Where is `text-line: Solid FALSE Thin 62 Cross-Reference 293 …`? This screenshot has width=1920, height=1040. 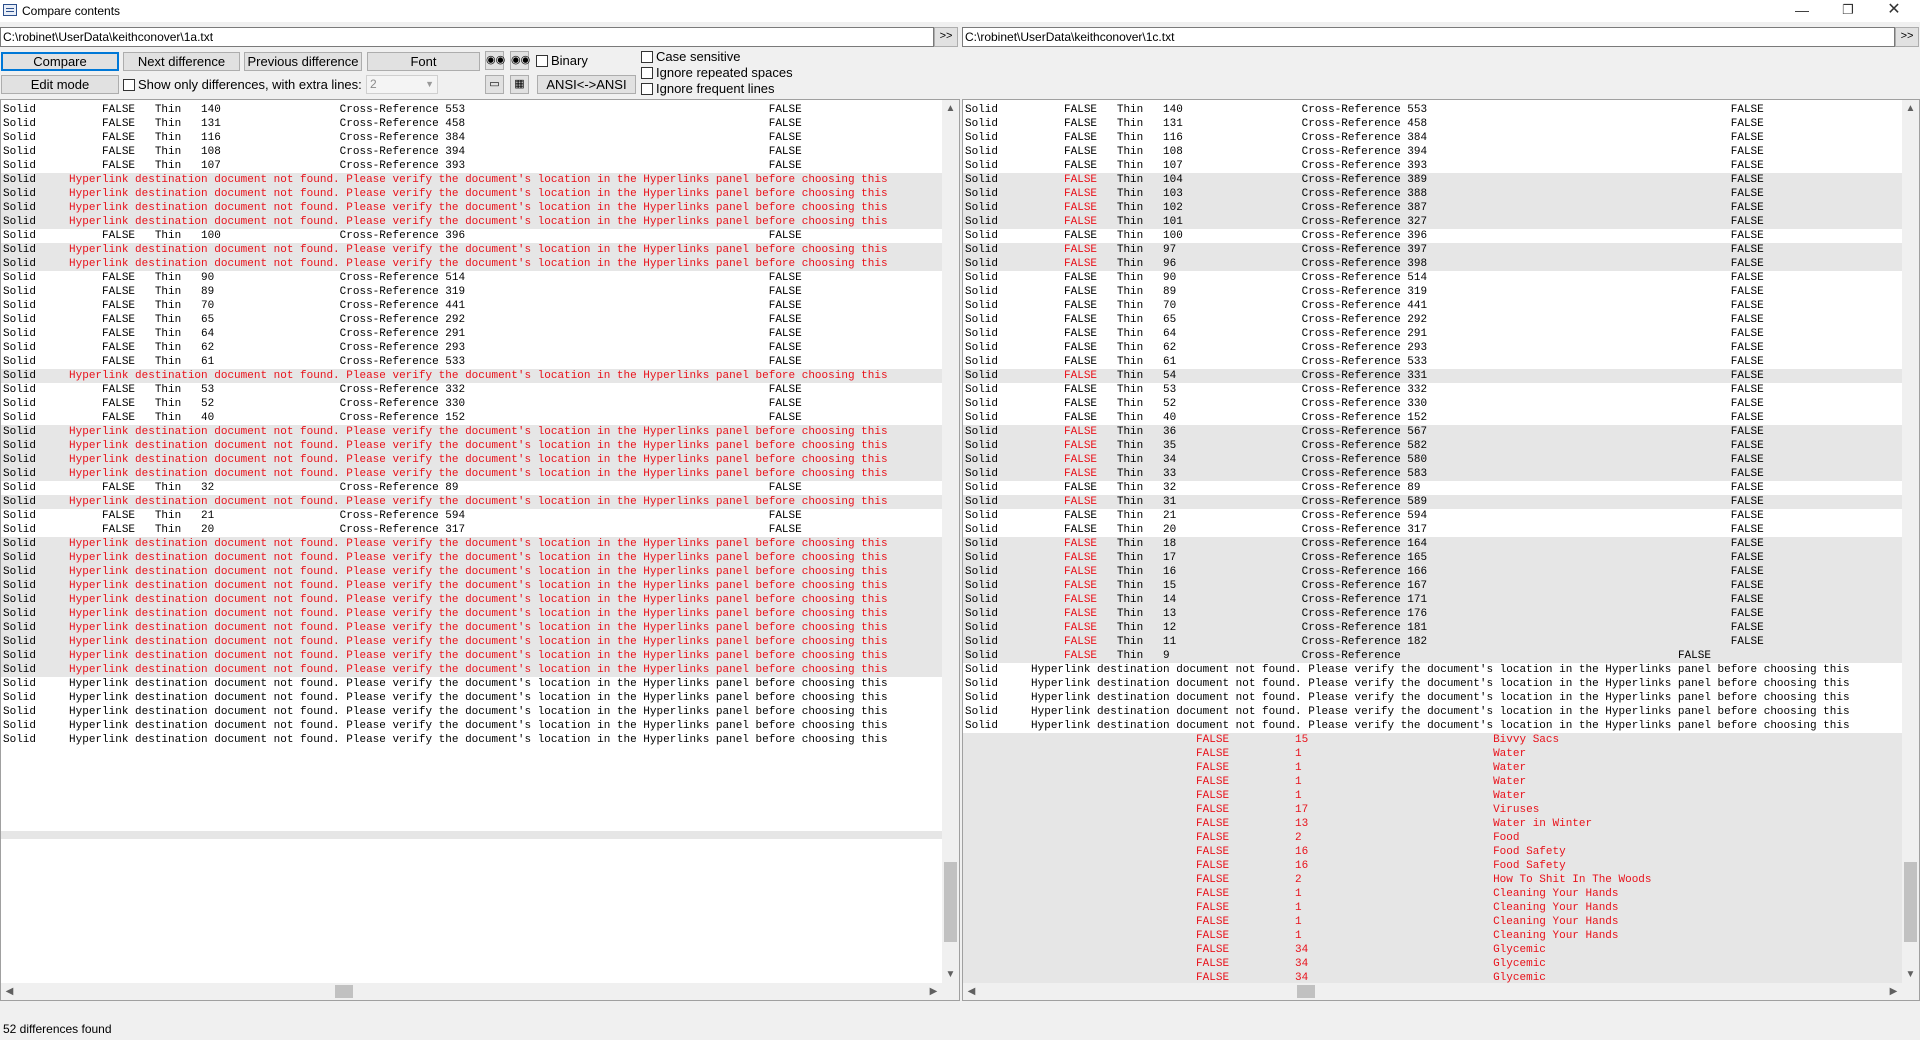 text-line: Solid FALSE Thin 62 Cross-Reference 293 … is located at coordinates (471, 348).